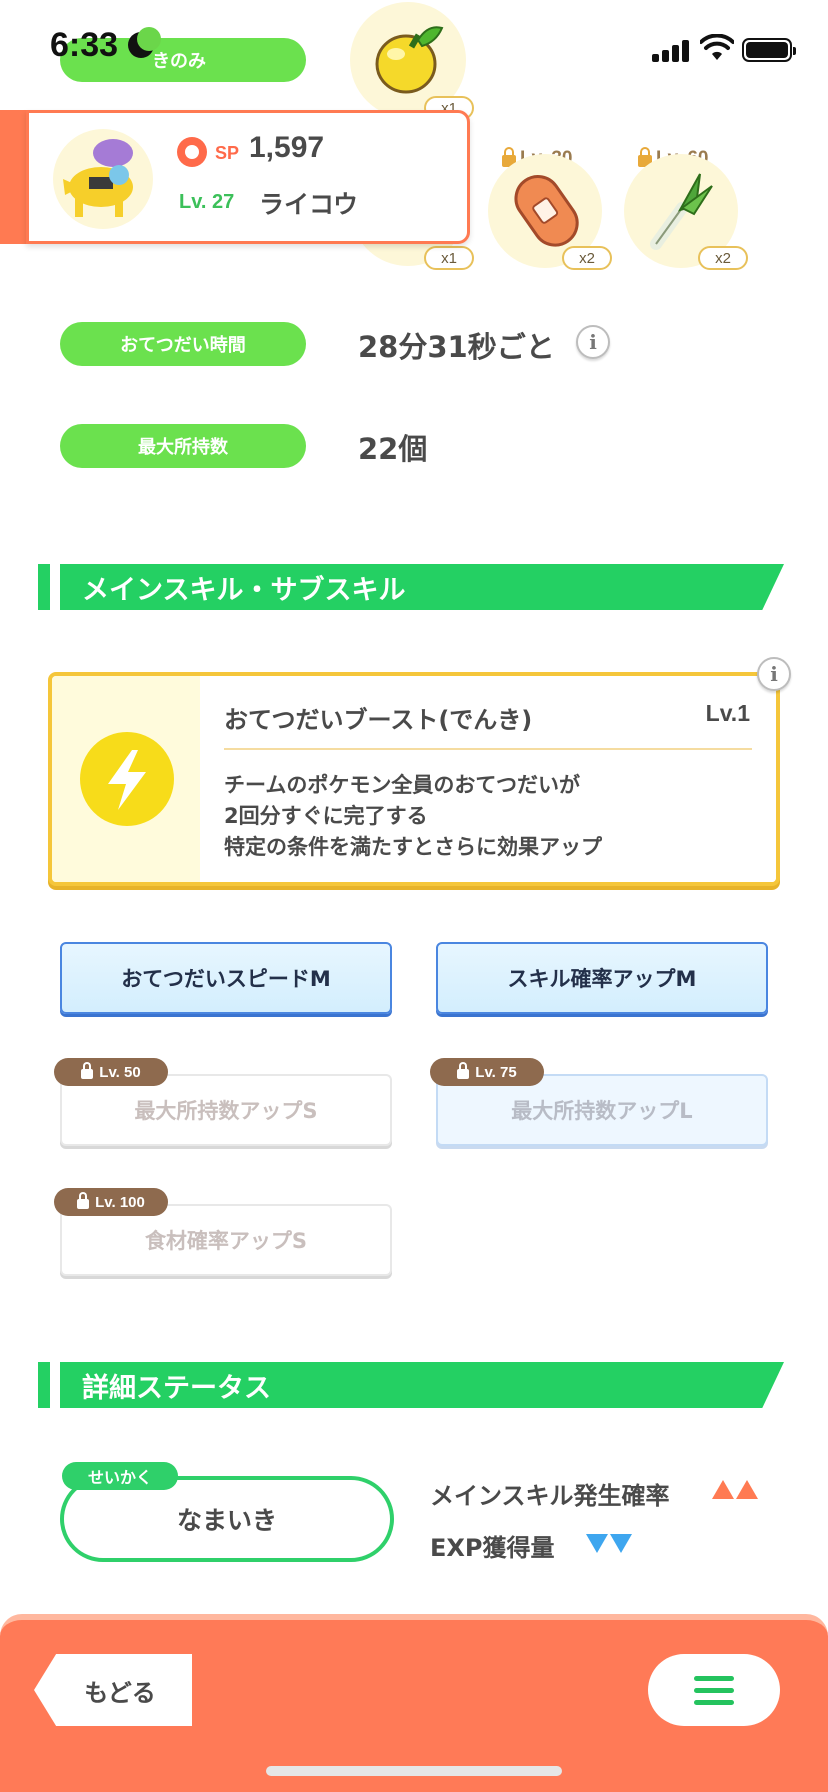 The image size is (828, 1792). Describe the element at coordinates (207, 202) in the screenshot. I see `pokemon-level: Lv. 27` at that location.